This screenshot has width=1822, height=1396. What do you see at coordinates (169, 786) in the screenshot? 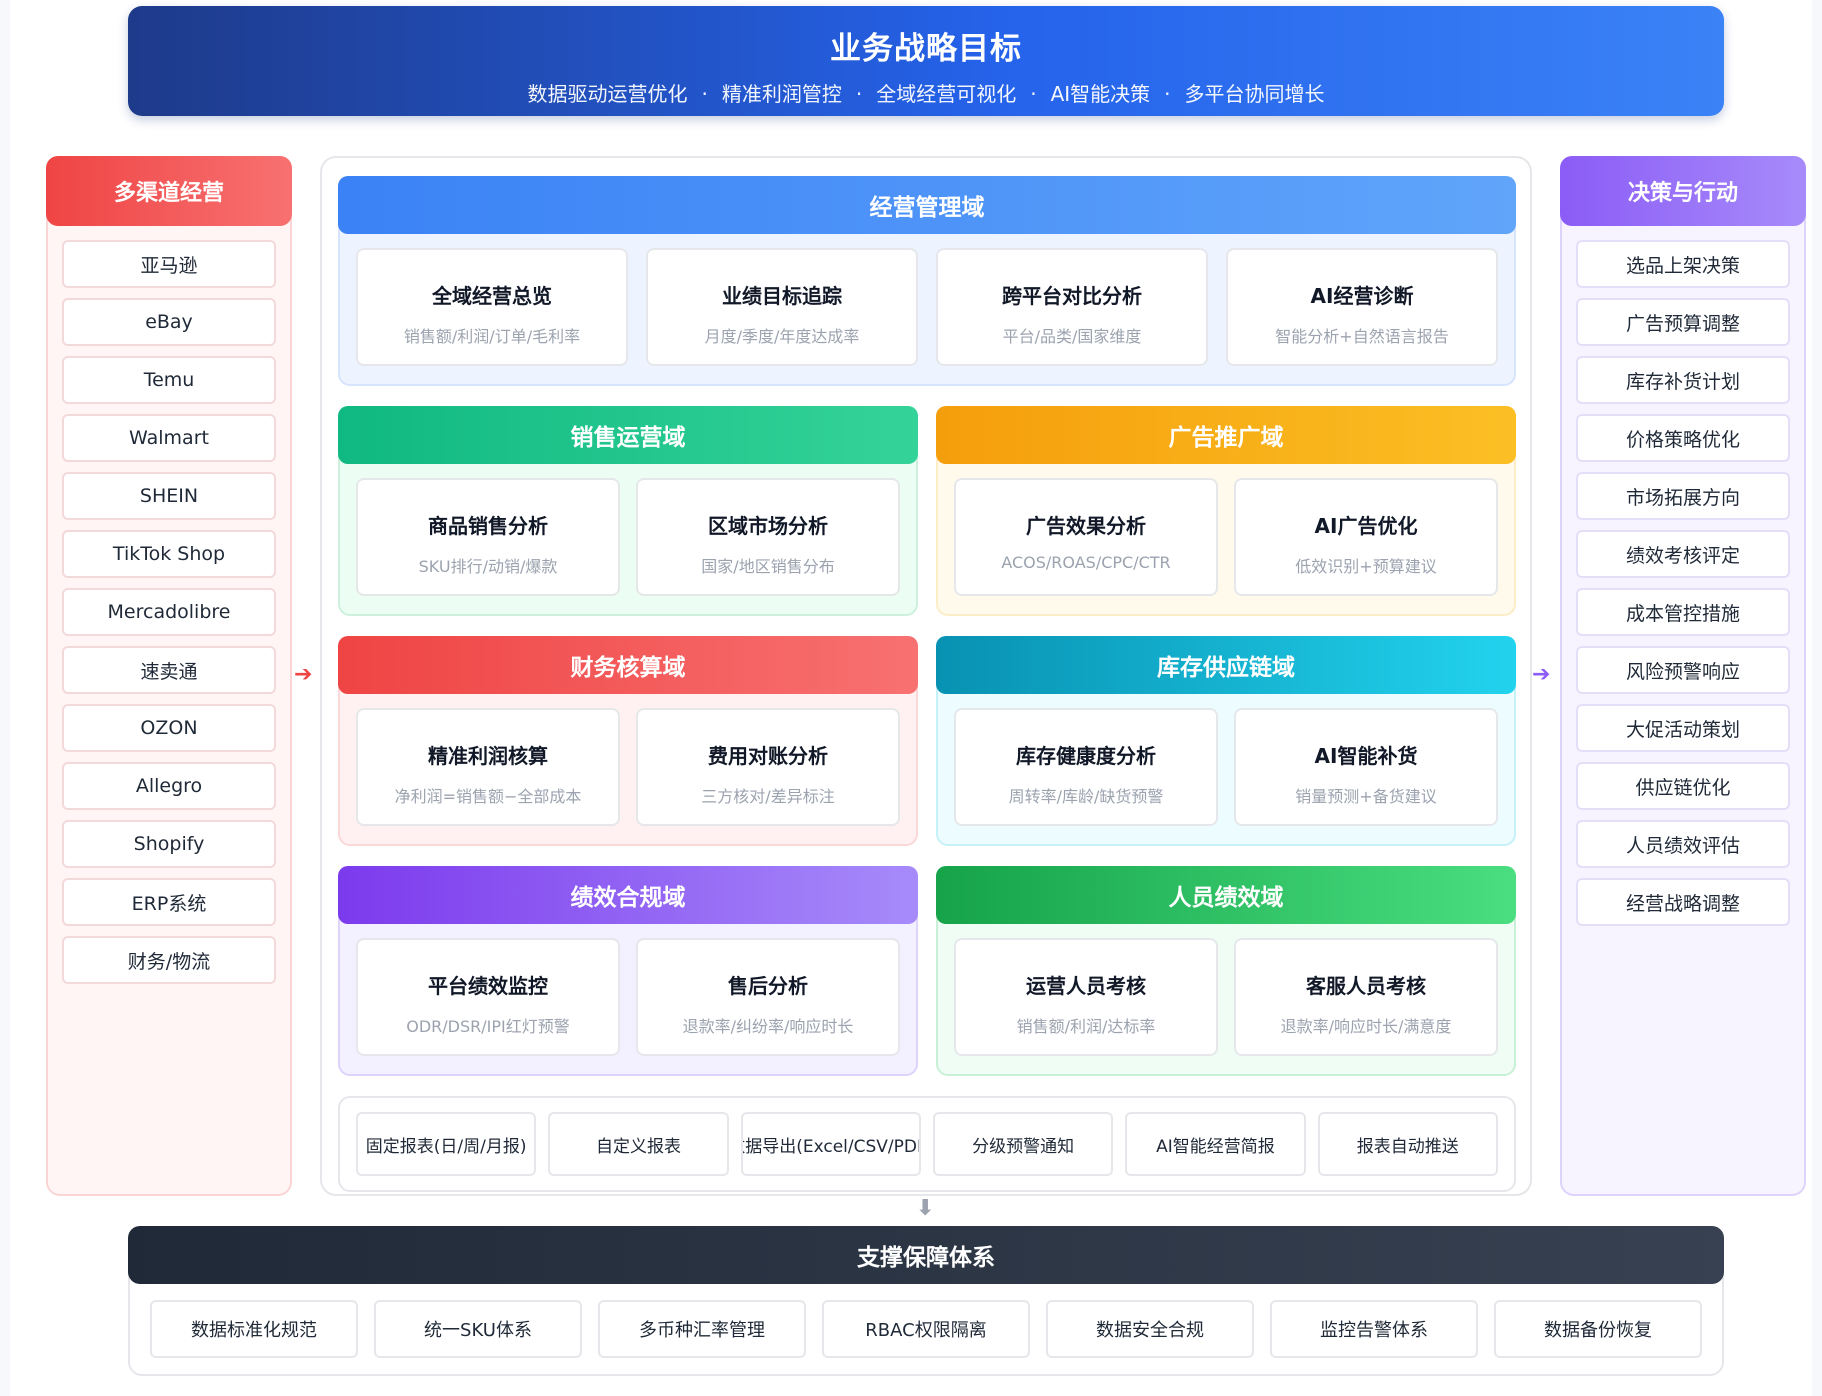
I see `channel-item: Allegro` at bounding box center [169, 786].